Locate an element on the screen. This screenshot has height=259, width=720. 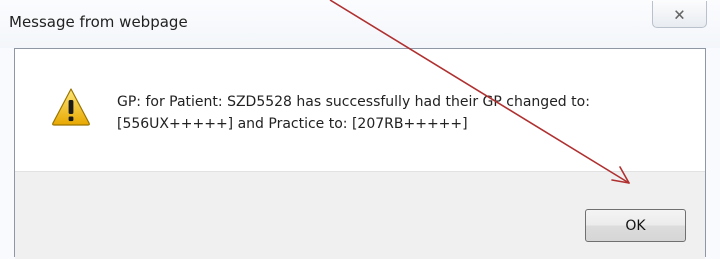
warning-icon is located at coordinates (71, 107).